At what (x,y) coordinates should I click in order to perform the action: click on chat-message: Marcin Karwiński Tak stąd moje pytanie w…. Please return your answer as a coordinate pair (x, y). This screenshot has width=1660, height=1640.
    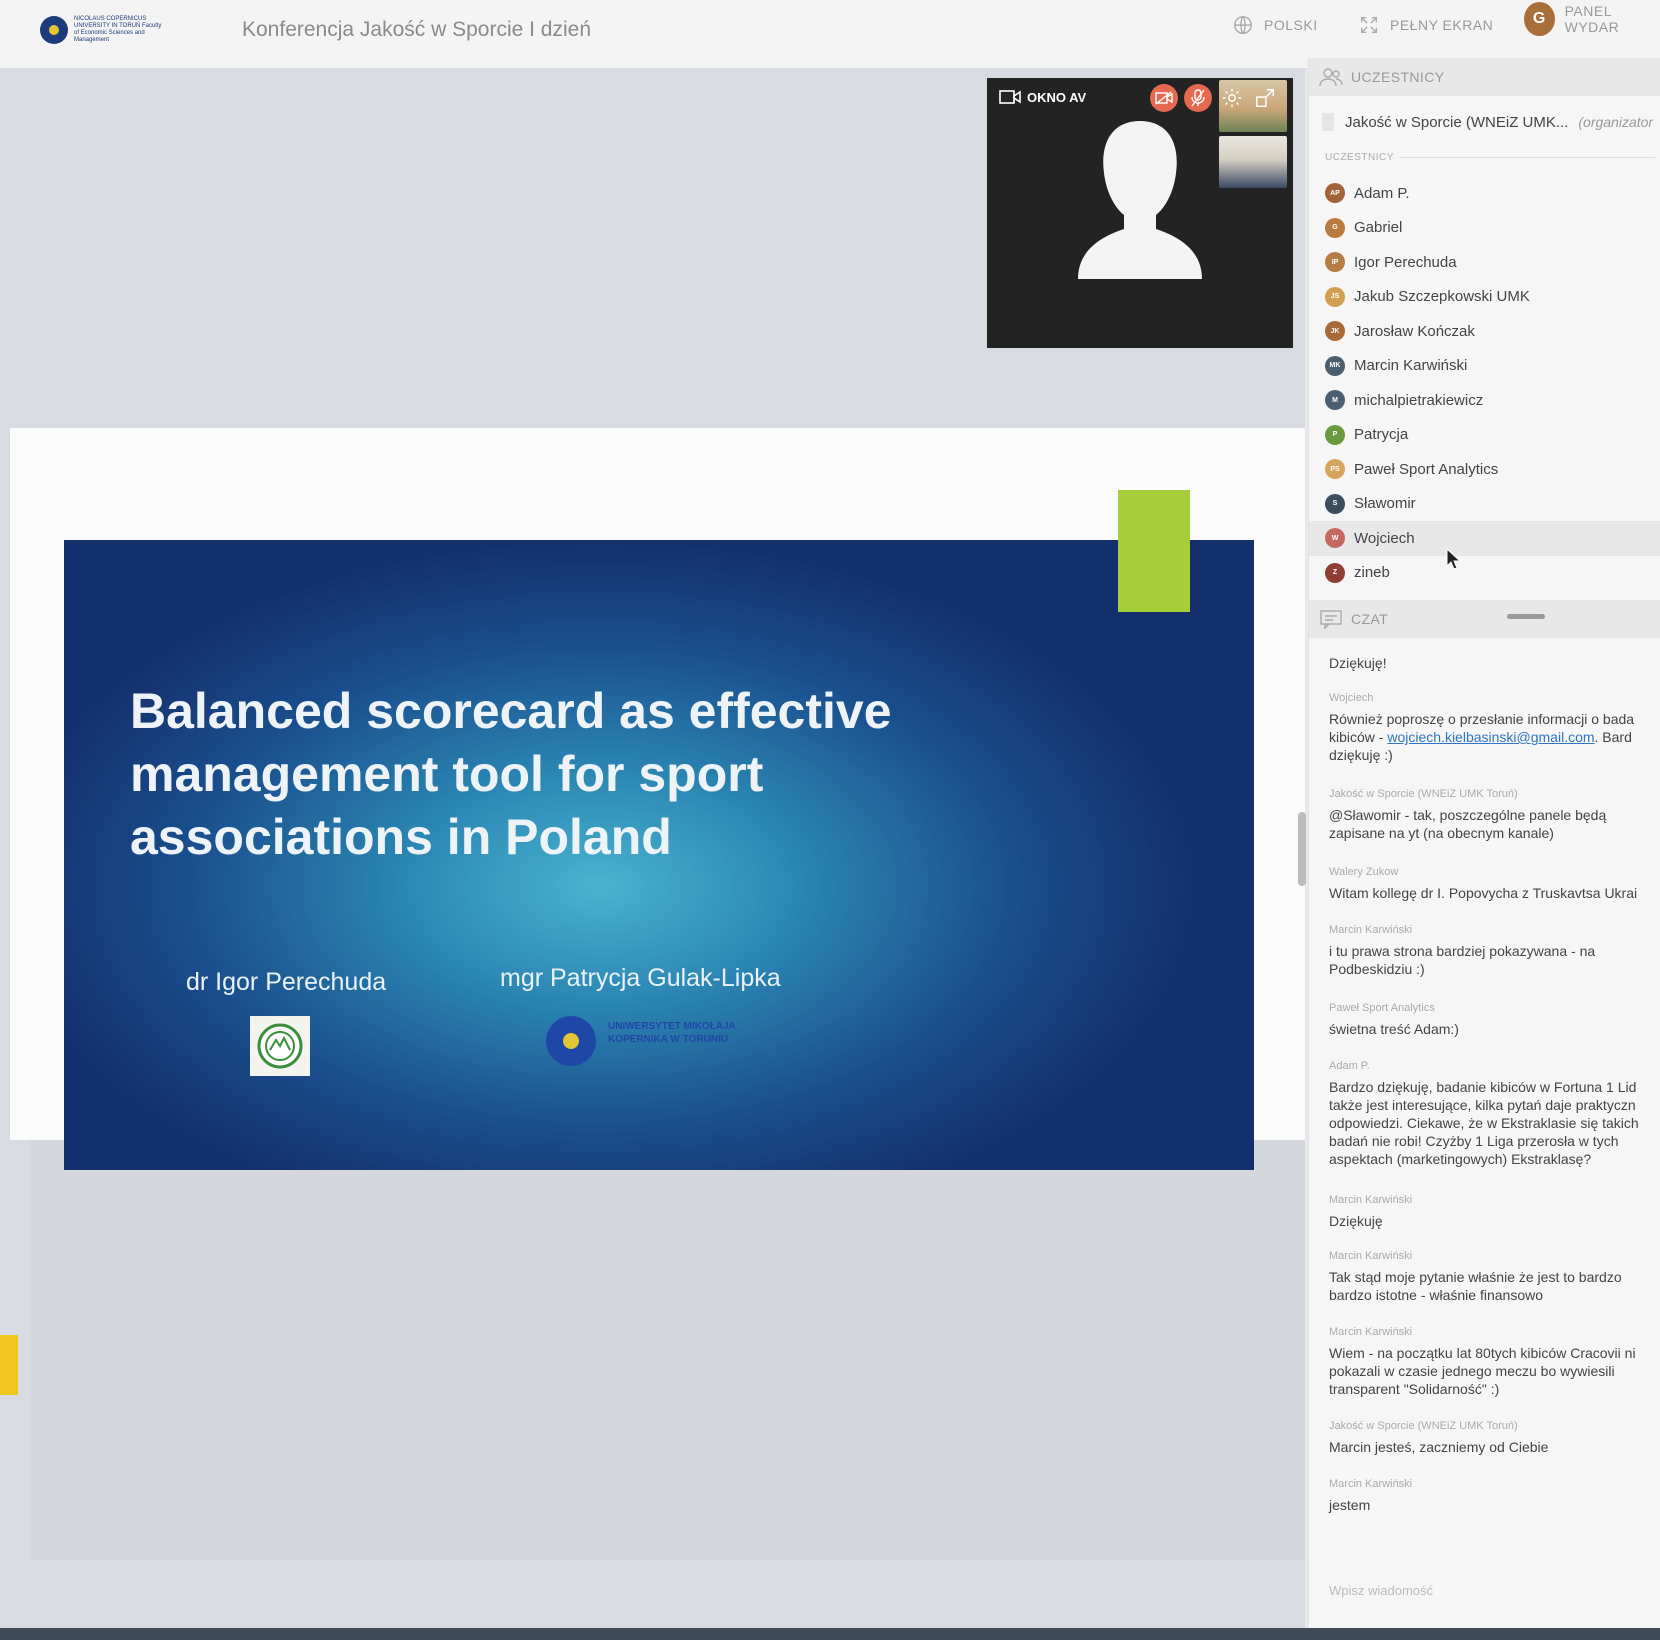
    Looking at the image, I should click on (1494, 1277).